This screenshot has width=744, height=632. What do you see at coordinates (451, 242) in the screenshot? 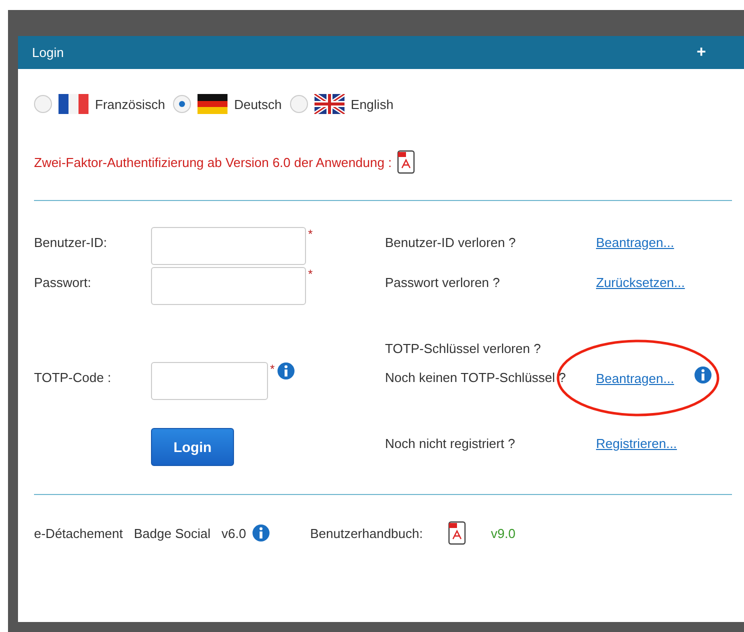
I see `question-text: Benutzer-ID verloren ?` at bounding box center [451, 242].